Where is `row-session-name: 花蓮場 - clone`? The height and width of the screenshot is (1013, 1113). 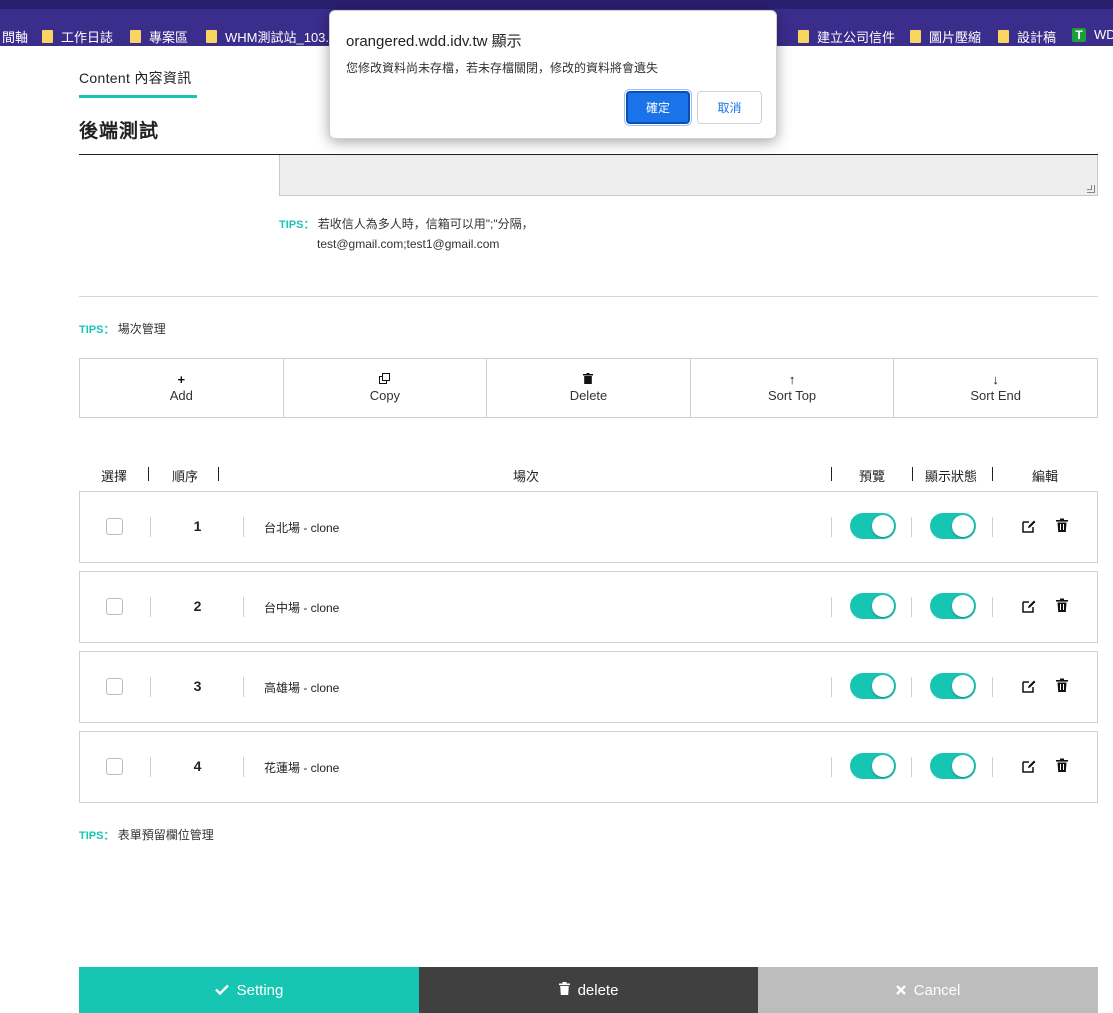
row-session-name: 花蓮場 - clone is located at coordinates (302, 768).